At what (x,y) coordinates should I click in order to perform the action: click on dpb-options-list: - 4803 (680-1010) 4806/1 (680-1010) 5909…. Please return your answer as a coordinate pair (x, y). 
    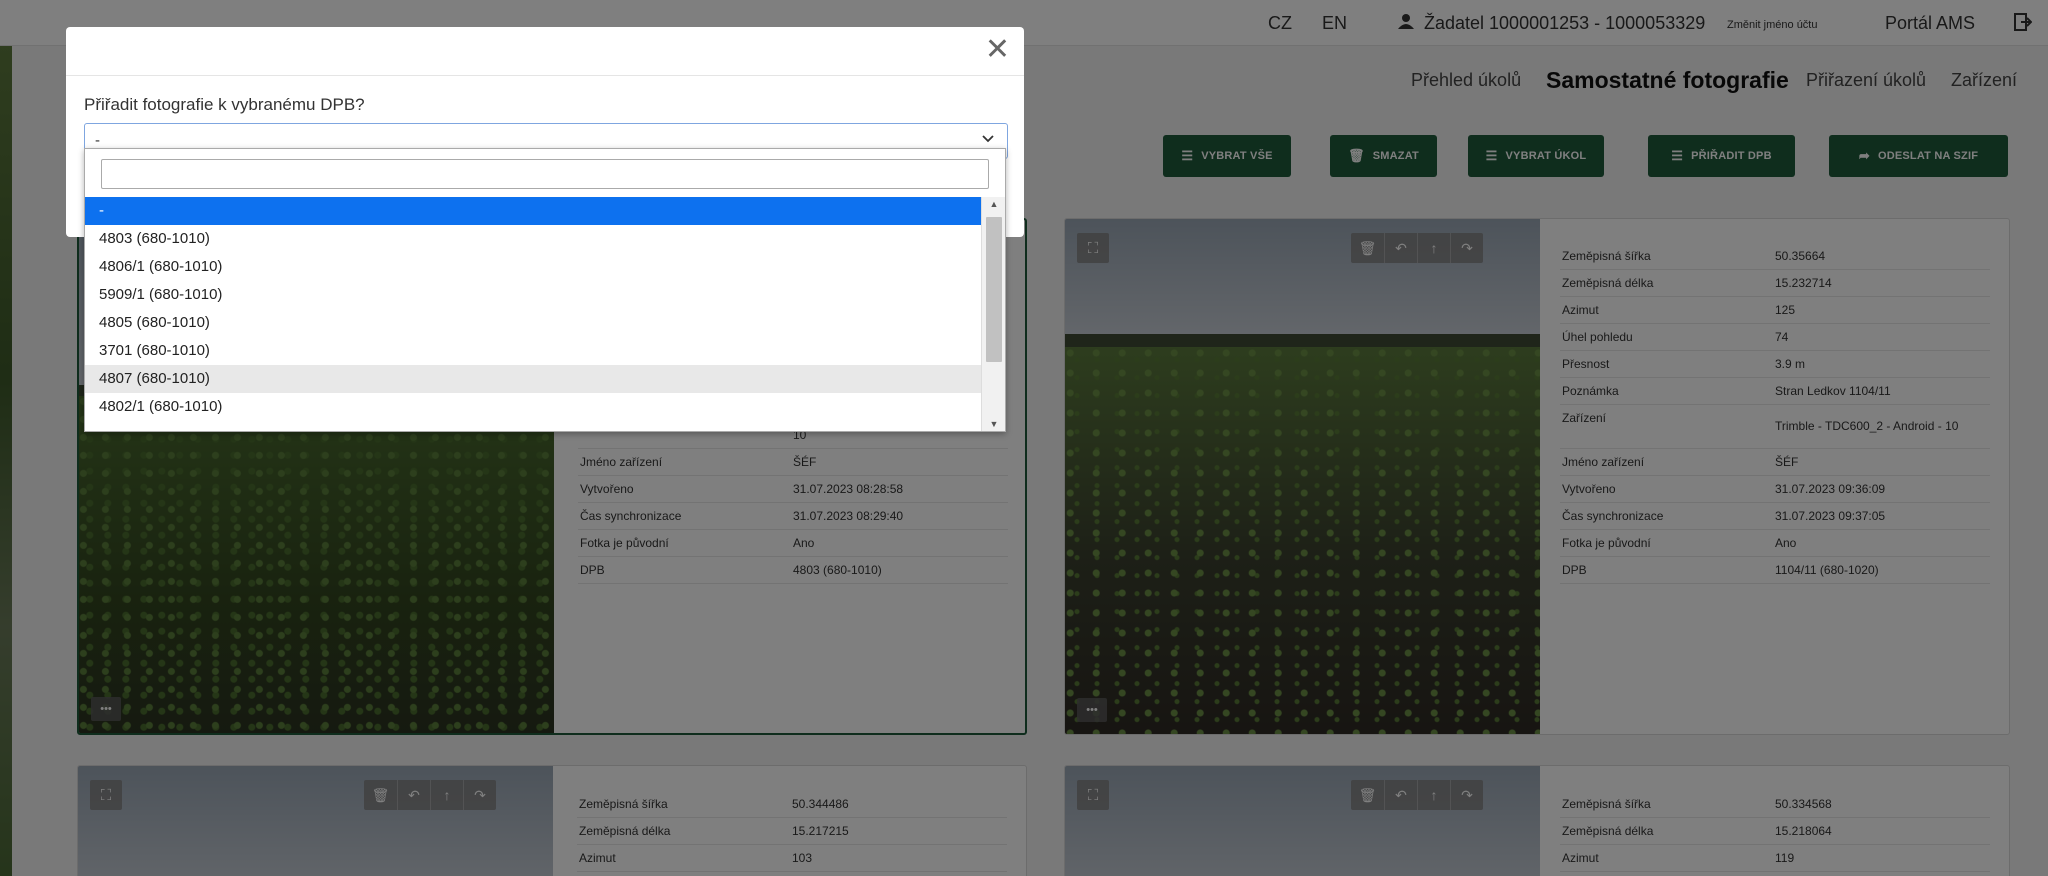
    Looking at the image, I should click on (533, 314).